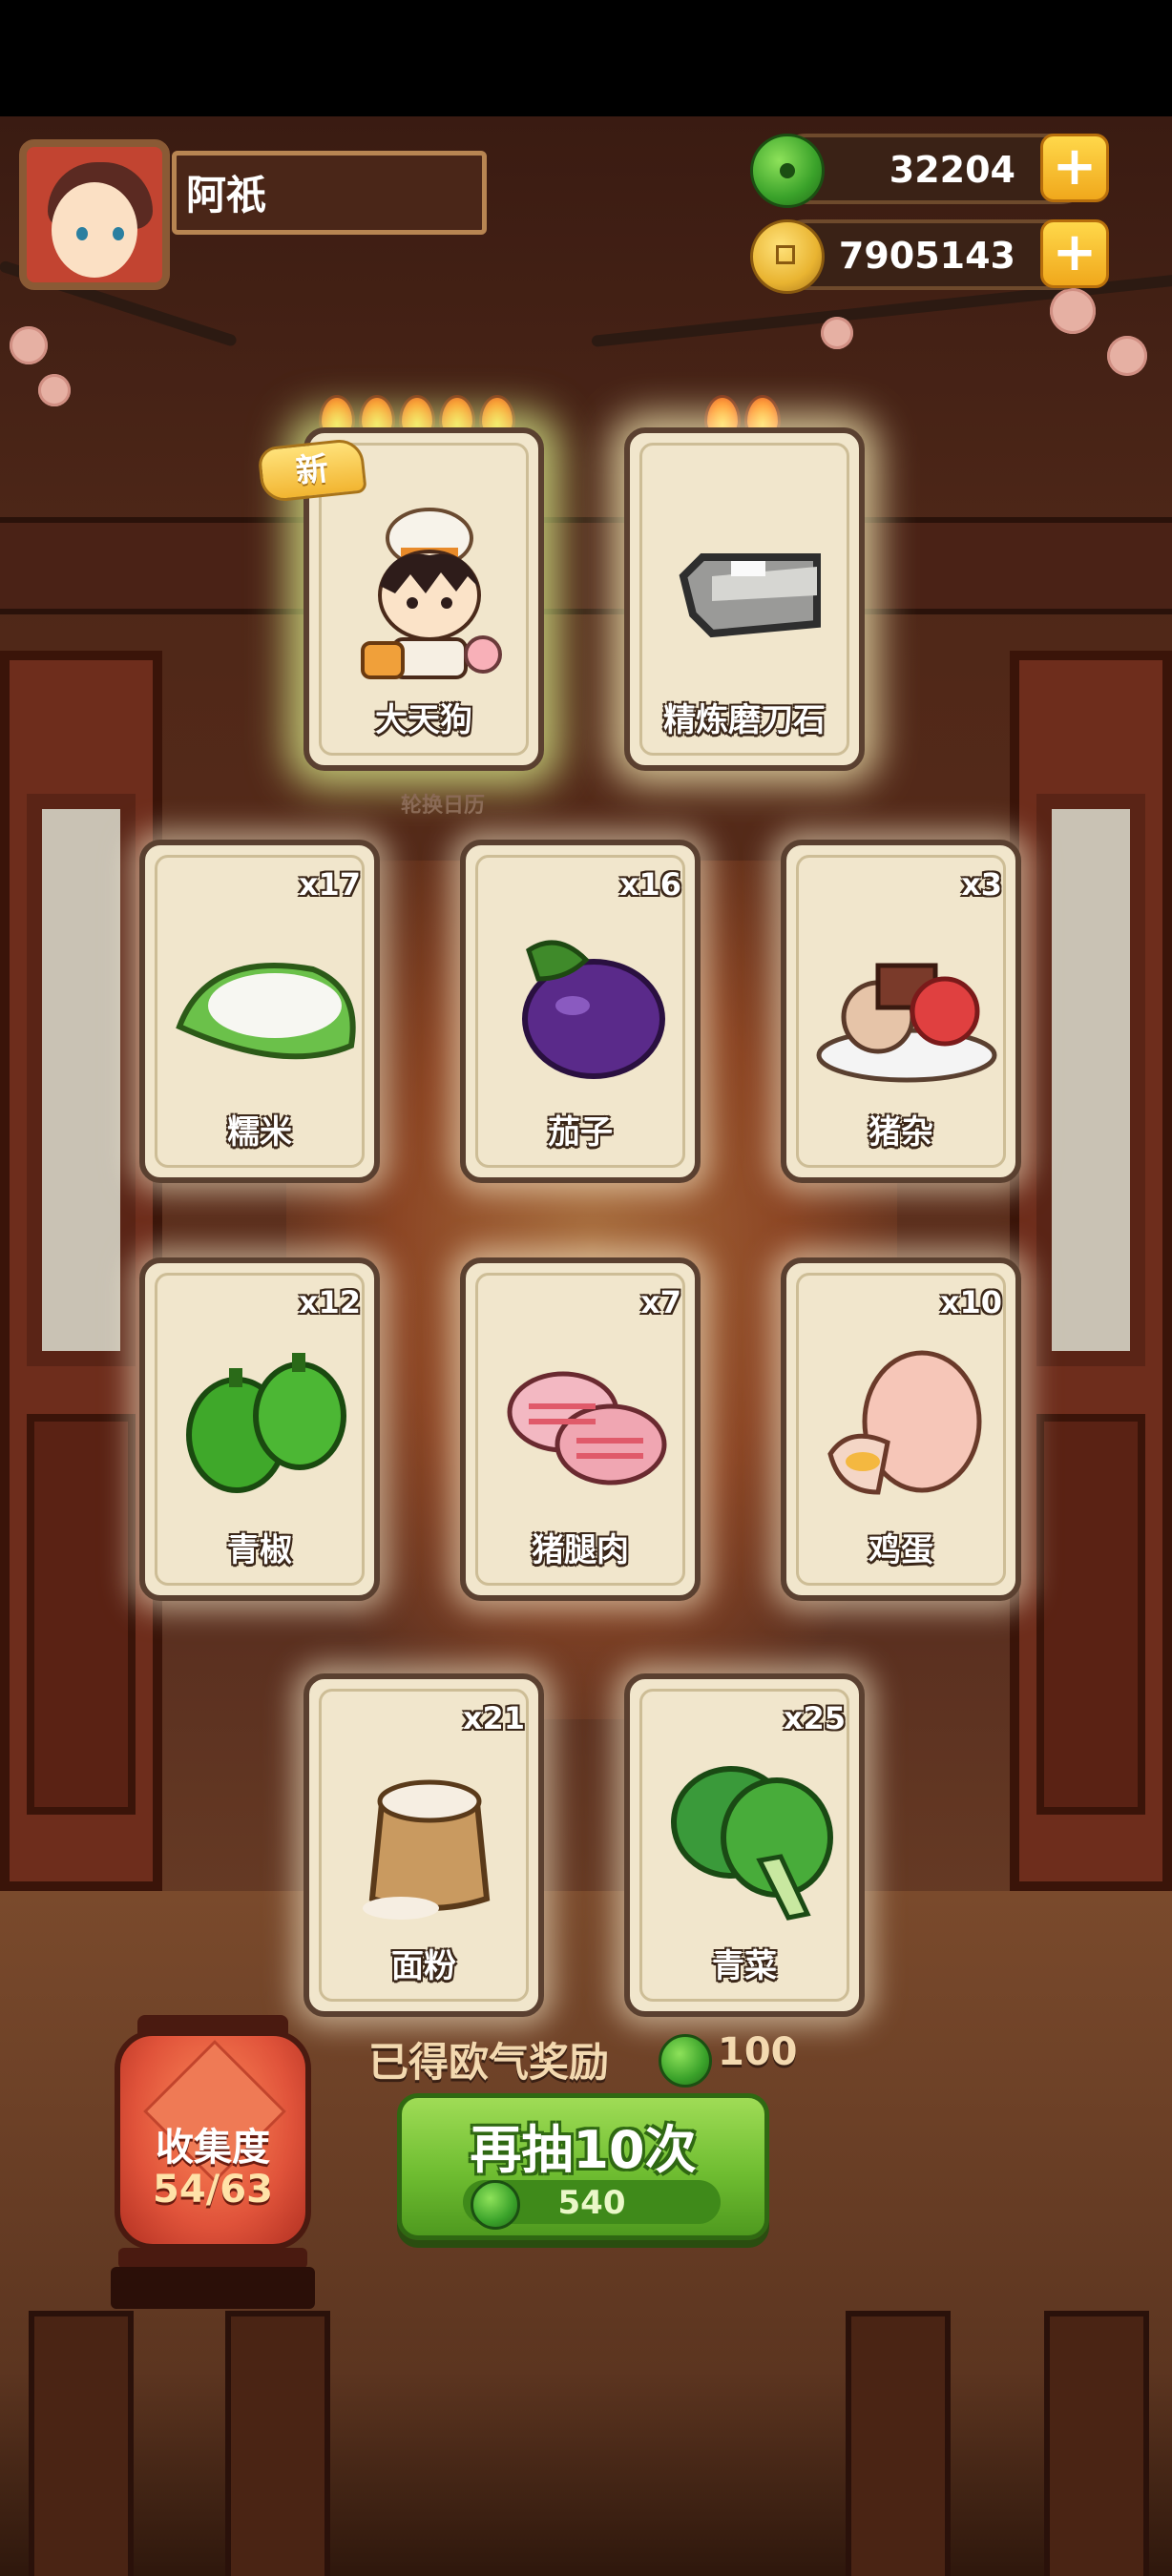 This screenshot has width=1172, height=2576. What do you see at coordinates (586, 565) in the screenshot?
I see `wall-beam` at bounding box center [586, 565].